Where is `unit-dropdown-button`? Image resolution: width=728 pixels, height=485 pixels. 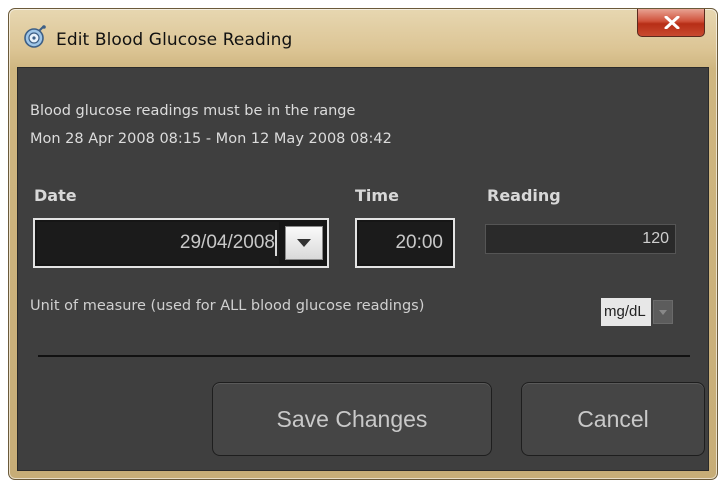 unit-dropdown-button is located at coordinates (663, 312).